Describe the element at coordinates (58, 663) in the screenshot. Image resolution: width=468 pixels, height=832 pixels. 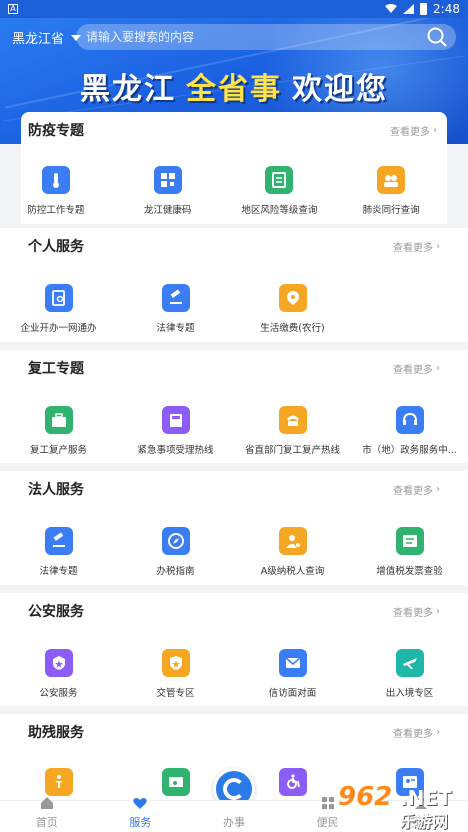
I see `police-badge-icon` at that location.